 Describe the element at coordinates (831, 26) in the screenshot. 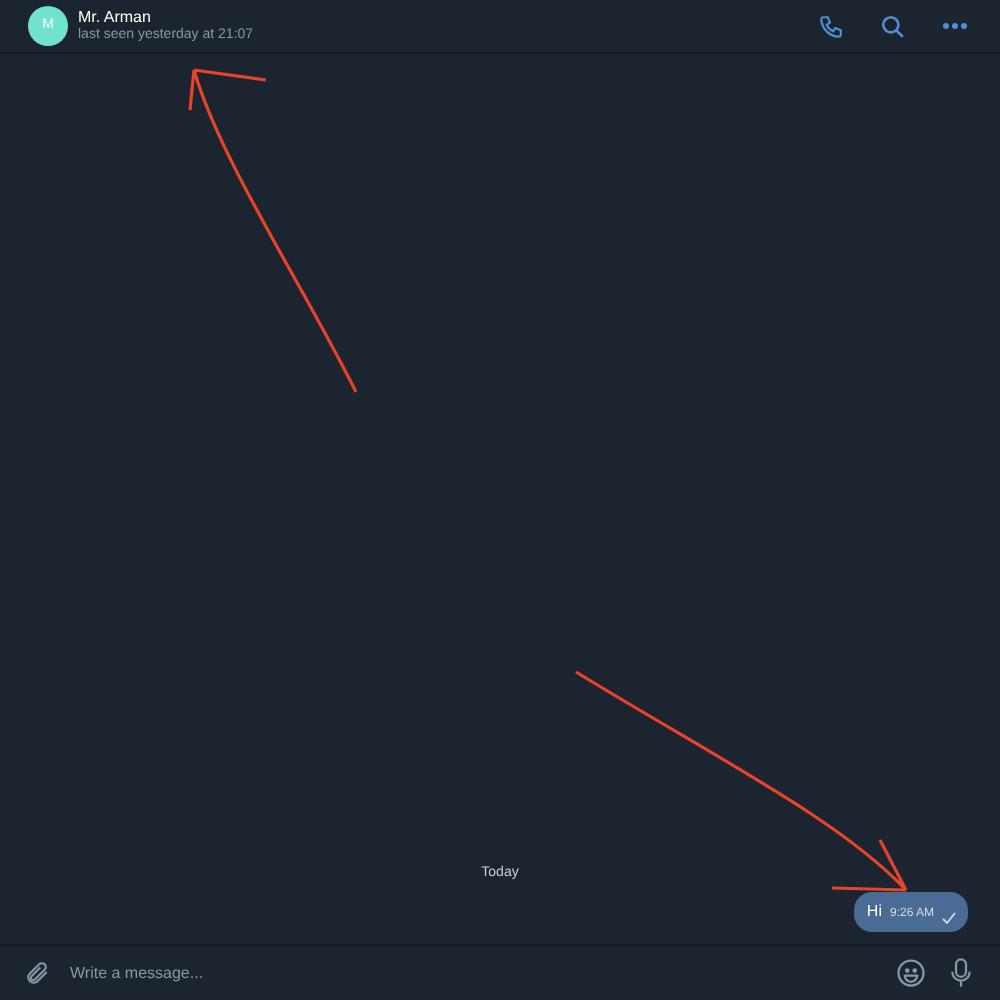

I see `phone-icon` at that location.